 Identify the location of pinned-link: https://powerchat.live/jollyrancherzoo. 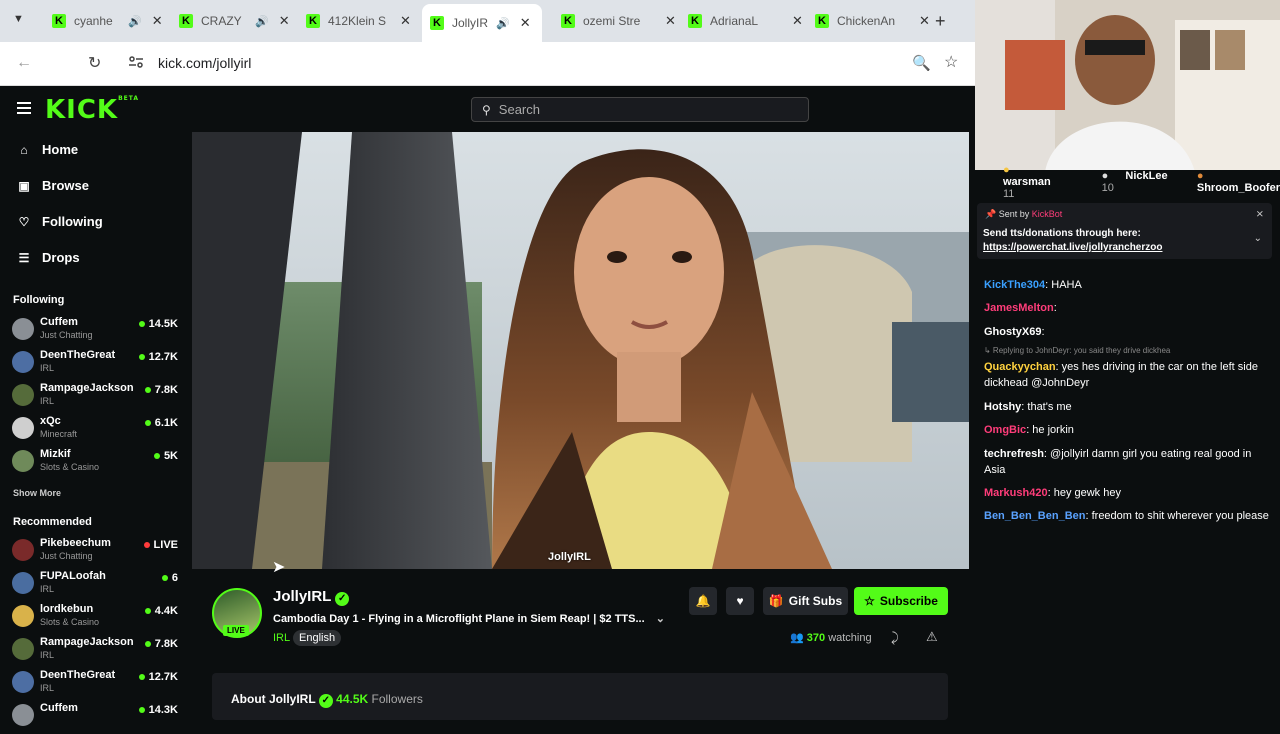
(1072, 247).